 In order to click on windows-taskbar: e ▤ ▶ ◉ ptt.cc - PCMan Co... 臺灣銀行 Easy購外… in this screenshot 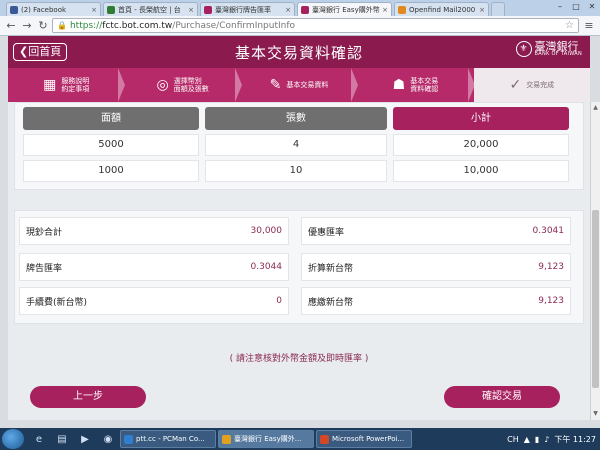, I will do `click(300, 439)`.